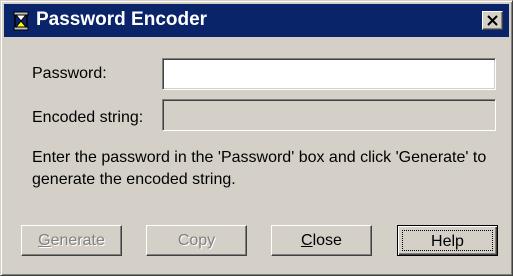 The image size is (513, 276). I want to click on help-button: Help, so click(447, 240).